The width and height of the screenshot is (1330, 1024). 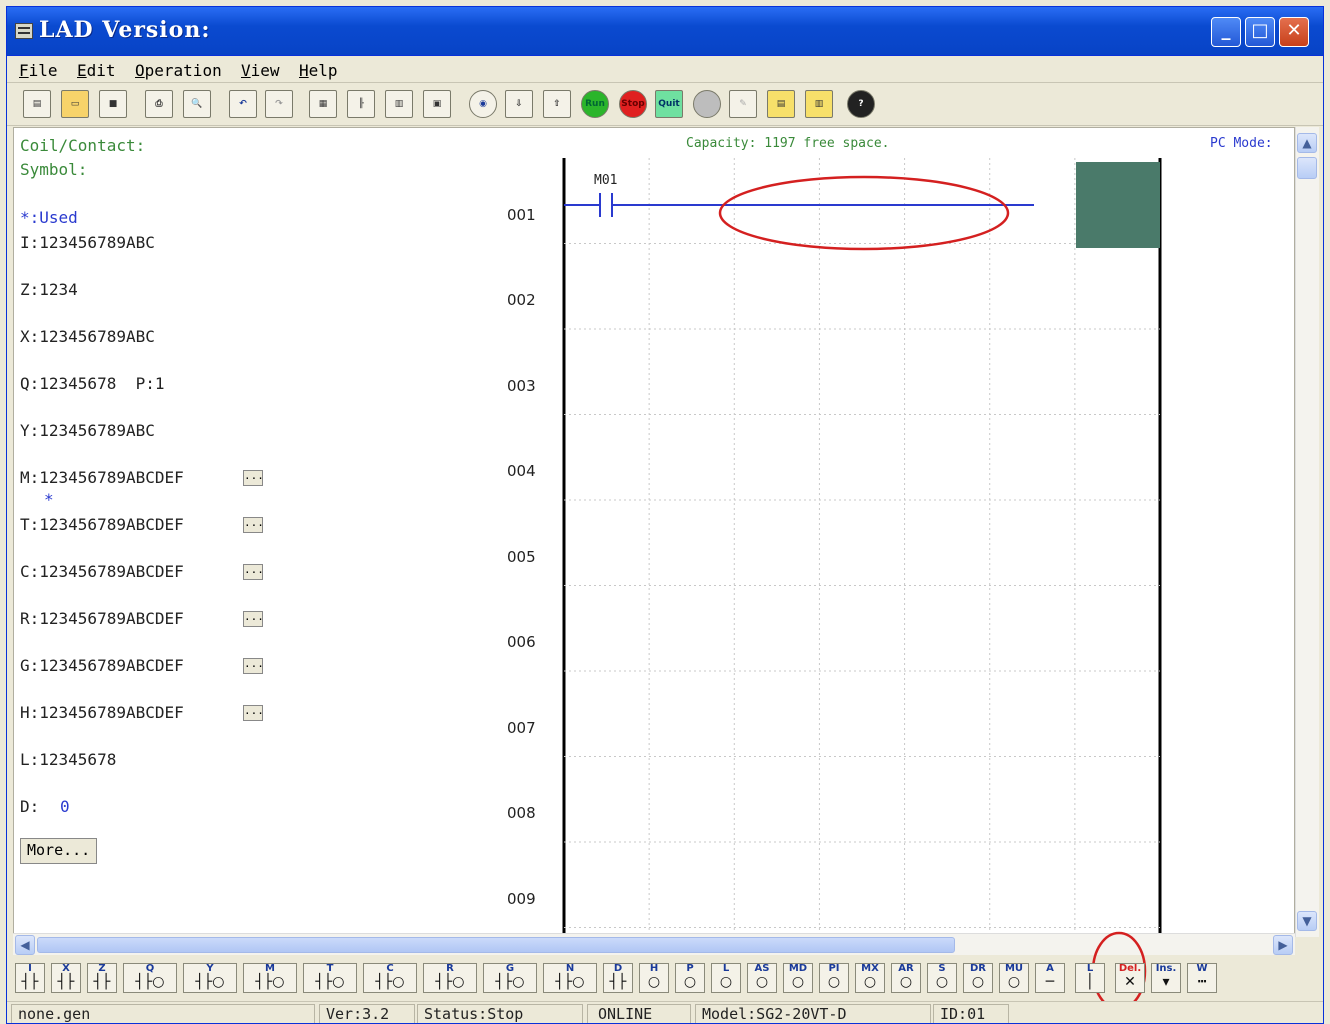 What do you see at coordinates (150, 978) in the screenshot?
I see `element-q-button: Q ┤├○` at bounding box center [150, 978].